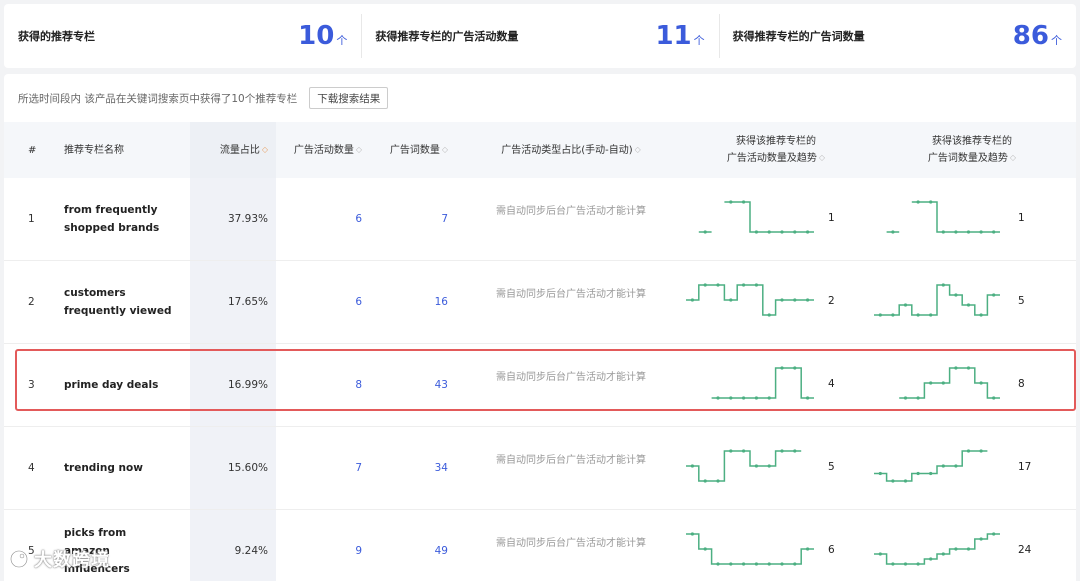 Image resolution: width=1080 pixels, height=581 pixels. I want to click on header-campaigns-label: 广告活动数量, so click(323, 150).